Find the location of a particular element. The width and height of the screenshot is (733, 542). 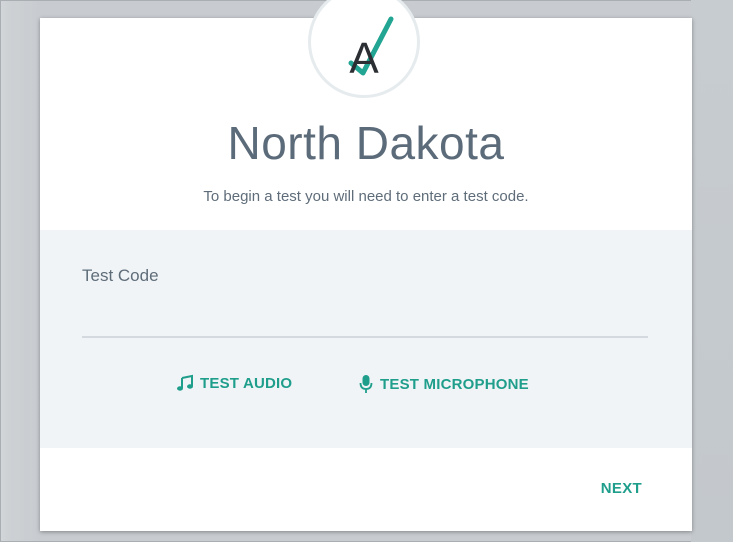

next-button: NEXT is located at coordinates (621, 488).